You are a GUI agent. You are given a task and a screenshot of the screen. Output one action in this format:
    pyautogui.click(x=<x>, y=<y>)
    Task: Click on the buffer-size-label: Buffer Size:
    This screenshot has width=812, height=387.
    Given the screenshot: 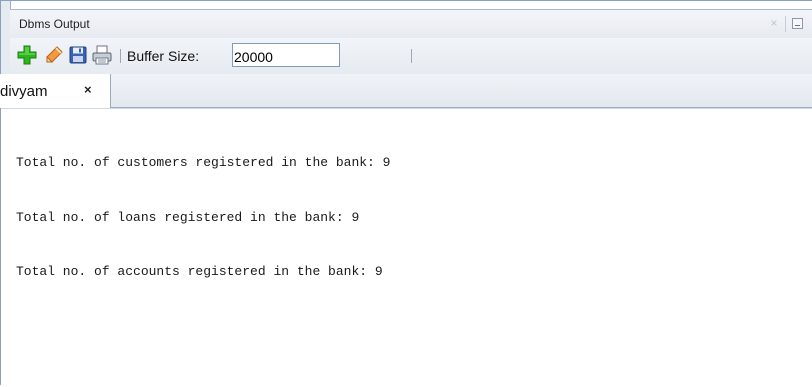 What is the action you would take?
    pyautogui.click(x=163, y=56)
    